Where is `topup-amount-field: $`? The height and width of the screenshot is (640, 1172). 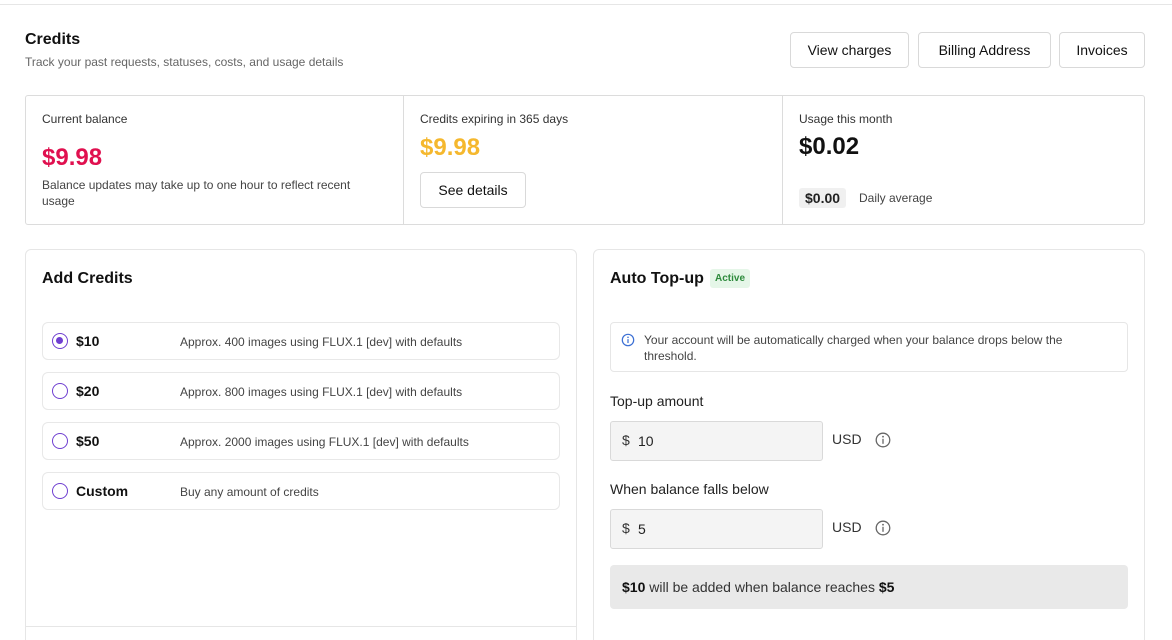
topup-amount-field: $ is located at coordinates (716, 441).